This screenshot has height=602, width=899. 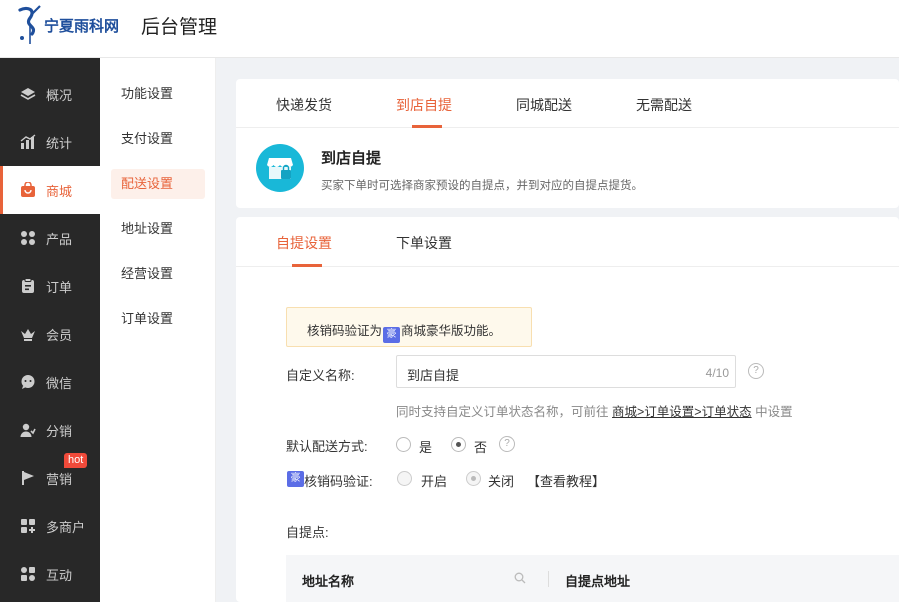 What do you see at coordinates (28, 238) in the screenshot?
I see `grid-icon` at bounding box center [28, 238].